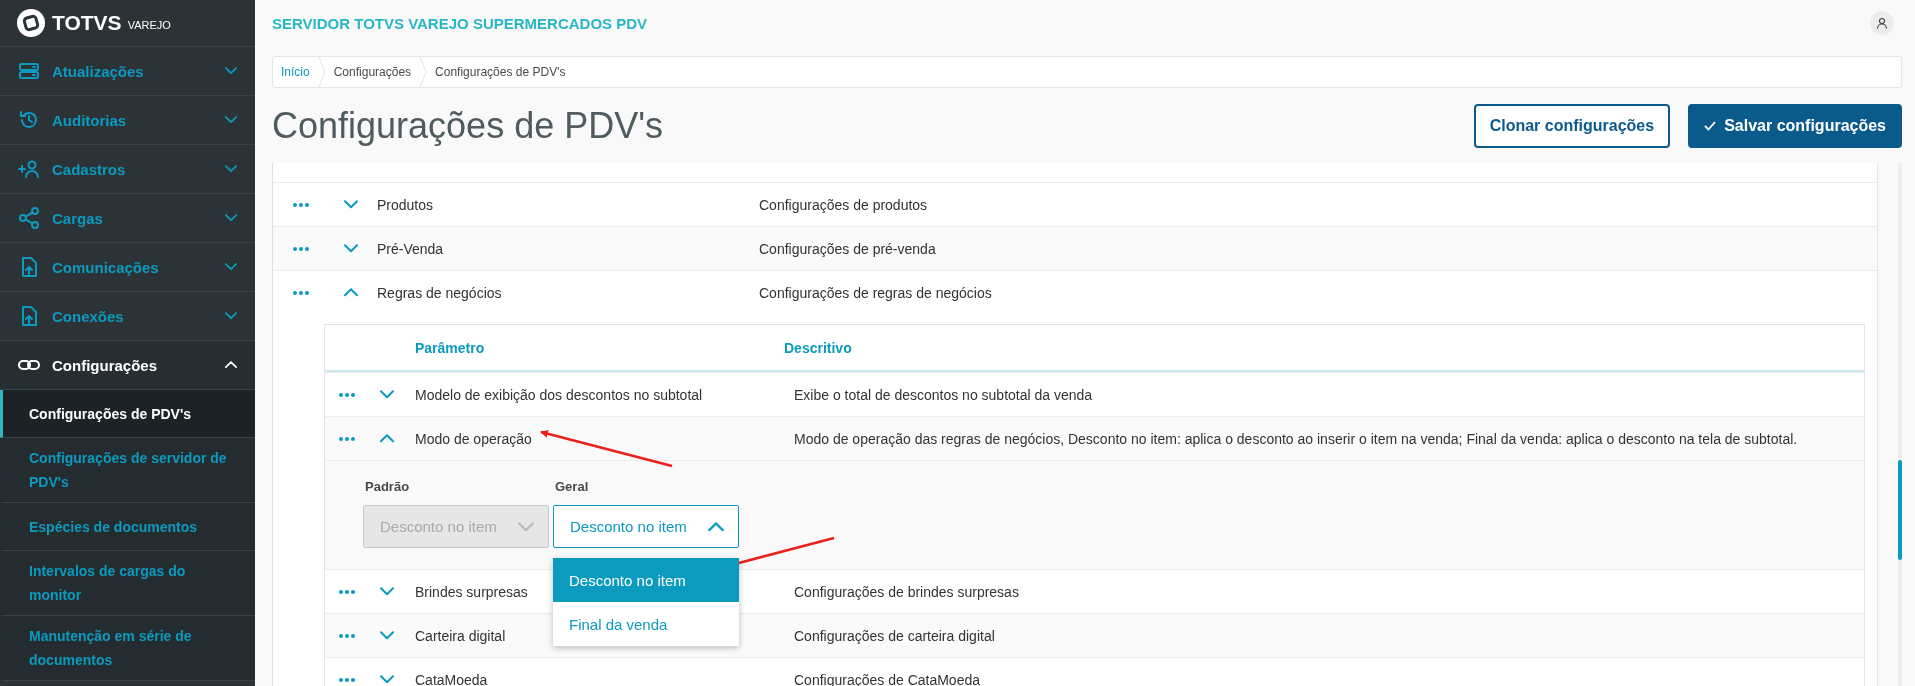  What do you see at coordinates (818, 347) in the screenshot?
I see `column-header: Descritivo` at bounding box center [818, 347].